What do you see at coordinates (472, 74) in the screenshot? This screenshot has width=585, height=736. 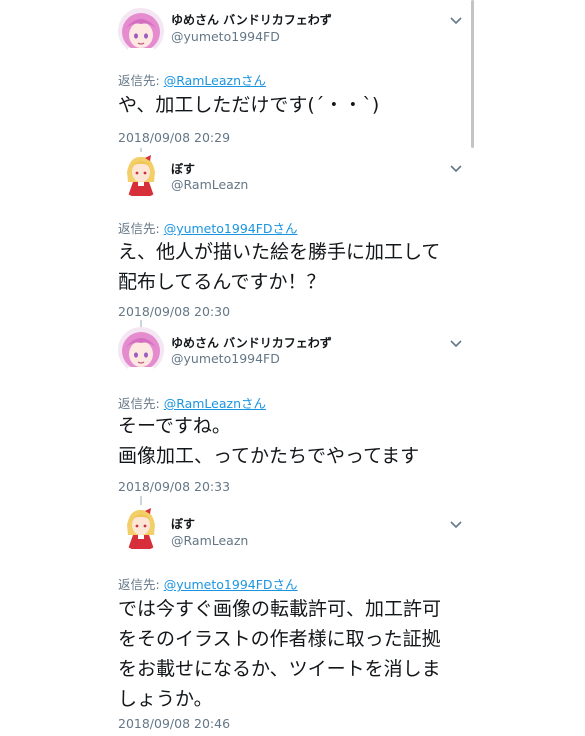 I see `scrollbar` at bounding box center [472, 74].